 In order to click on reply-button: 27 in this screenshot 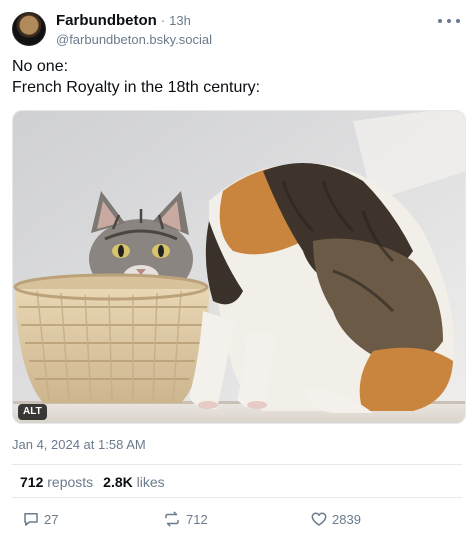, I will do `click(40, 519)`.